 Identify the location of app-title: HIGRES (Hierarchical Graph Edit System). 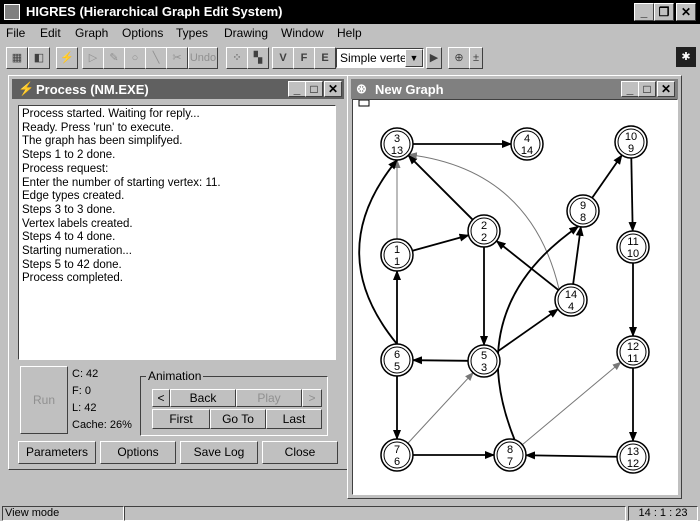
(154, 11).